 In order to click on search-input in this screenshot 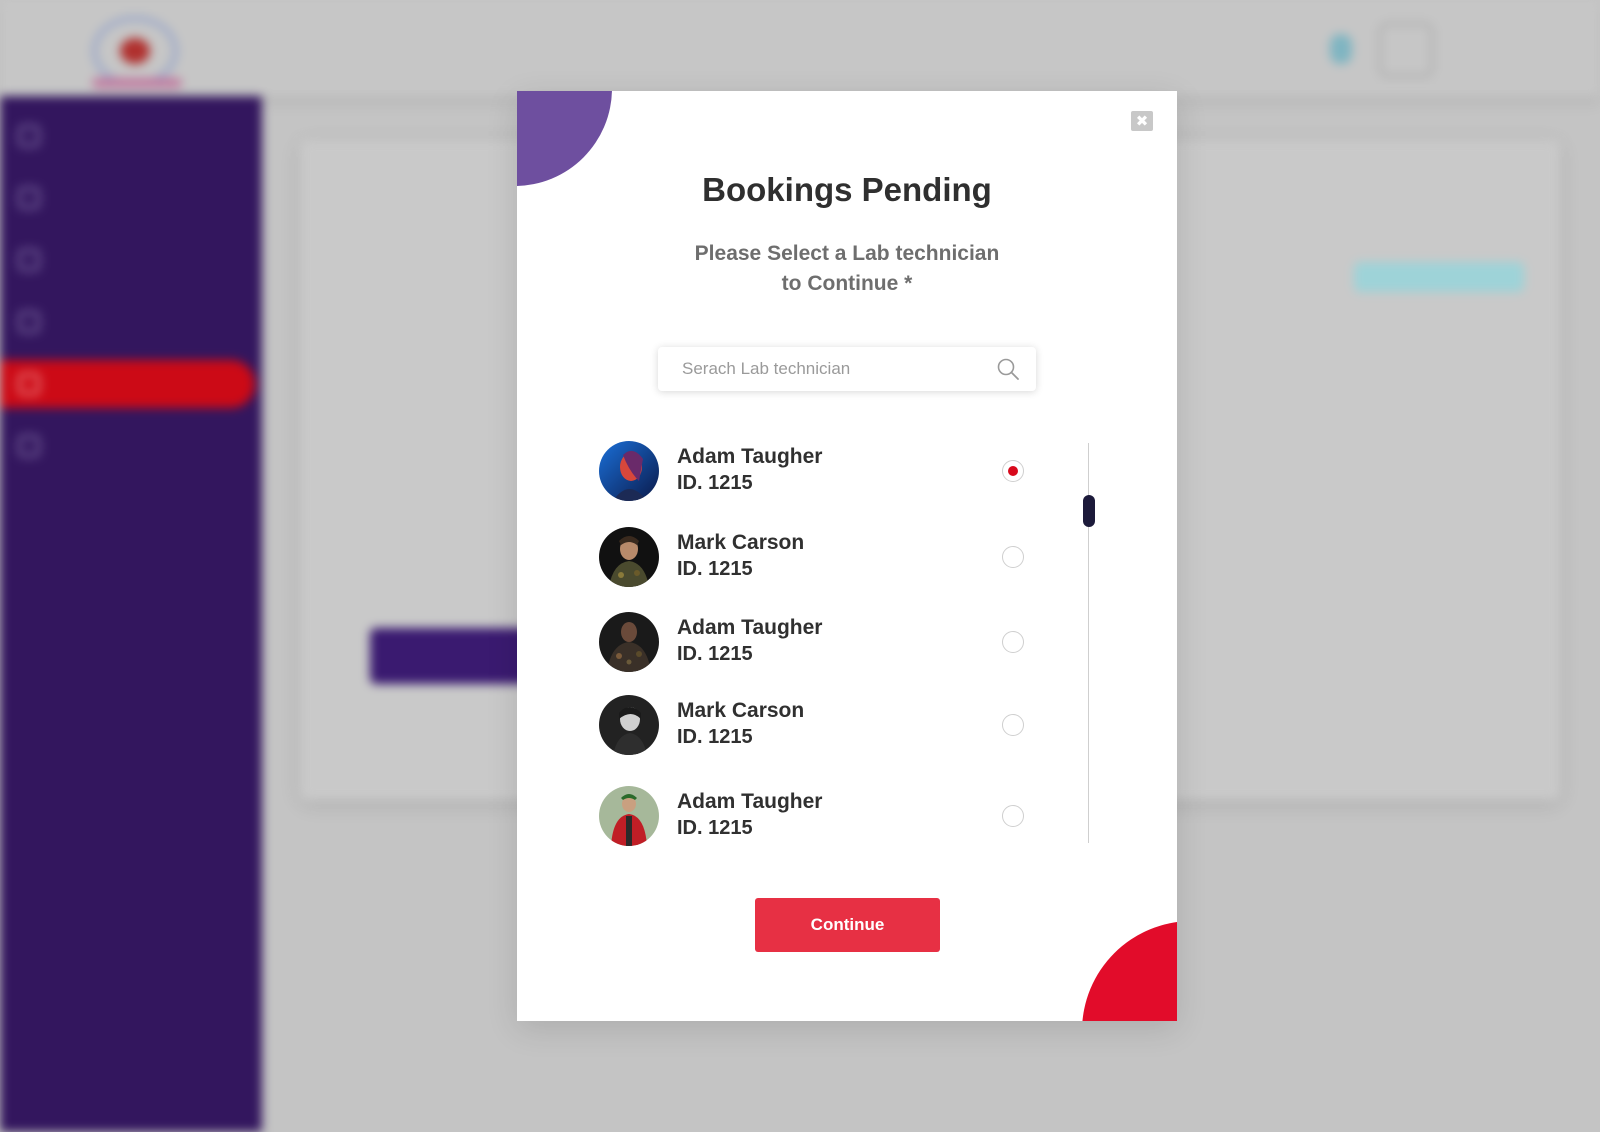, I will do `click(823, 369)`.